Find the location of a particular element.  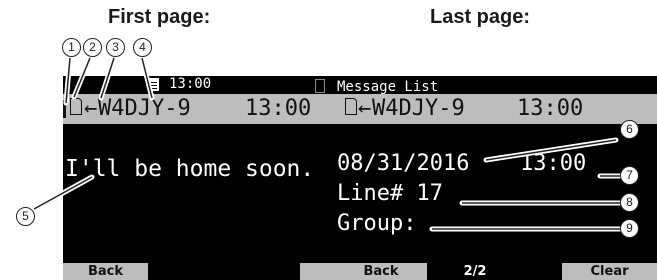

callout-6: 6 is located at coordinates (629, 129).